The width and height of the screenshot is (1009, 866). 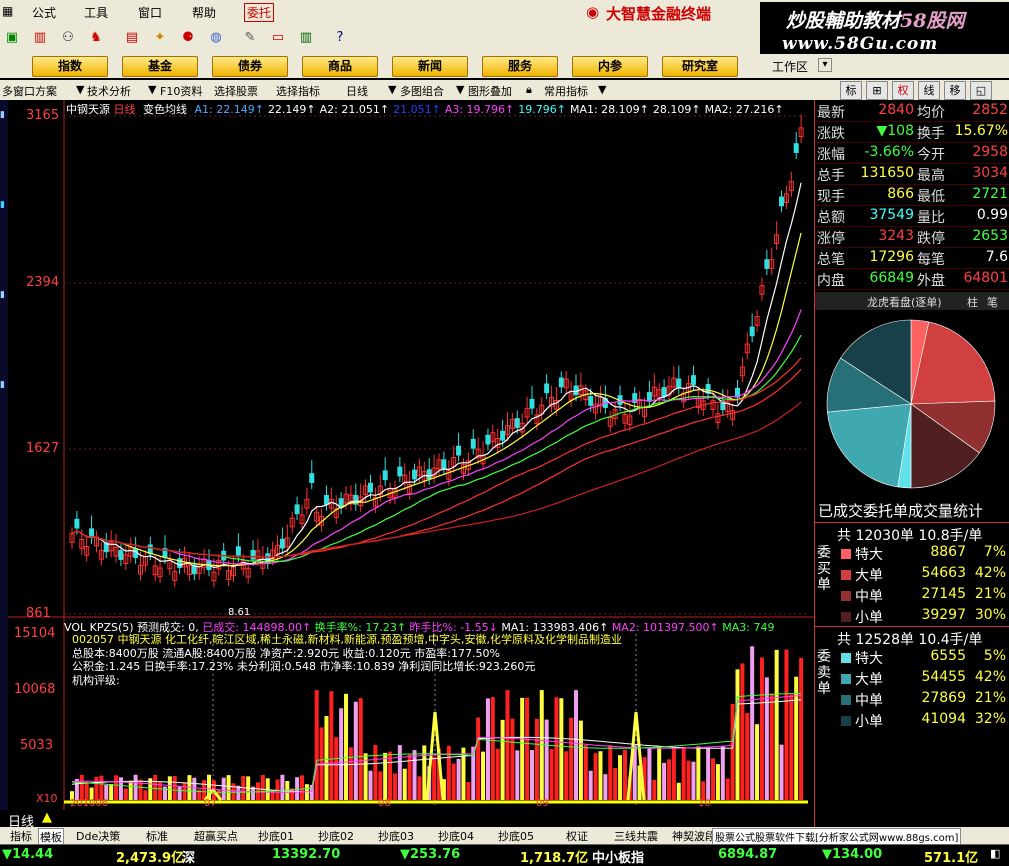 I want to click on tab-download-link: 股票公式股票软件下载[分析家公式网www.88gs.com], so click(x=837, y=836).